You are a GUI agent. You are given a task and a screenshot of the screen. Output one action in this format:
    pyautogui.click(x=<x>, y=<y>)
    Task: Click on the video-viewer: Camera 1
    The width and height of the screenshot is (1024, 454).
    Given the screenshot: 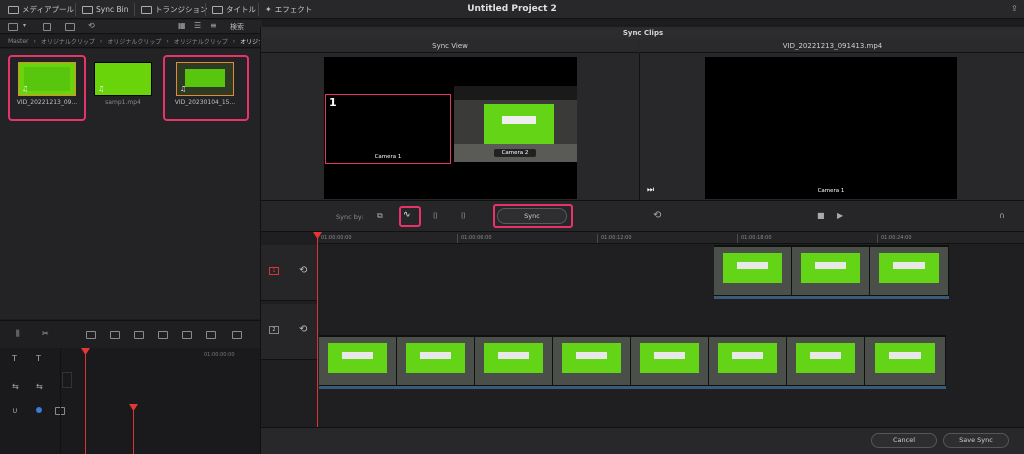 What is the action you would take?
    pyautogui.click(x=831, y=128)
    